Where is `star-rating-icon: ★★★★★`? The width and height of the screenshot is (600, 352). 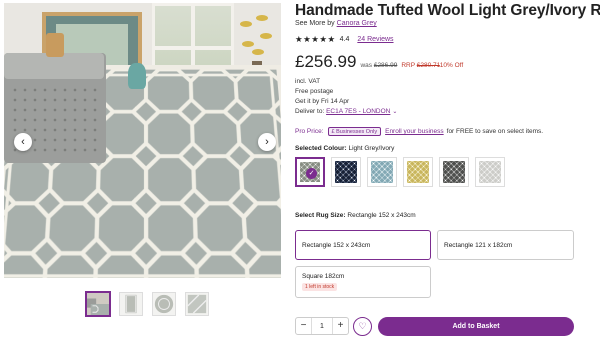
star-rating-icon: ★★★★★ is located at coordinates (315, 39).